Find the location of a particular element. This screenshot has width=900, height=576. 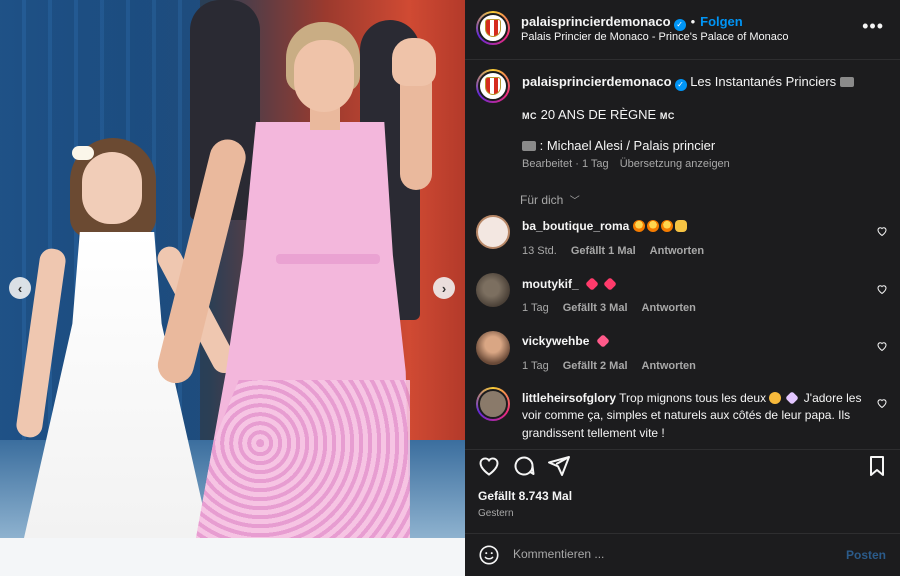

photo-bottom-strip is located at coordinates (232, 557).